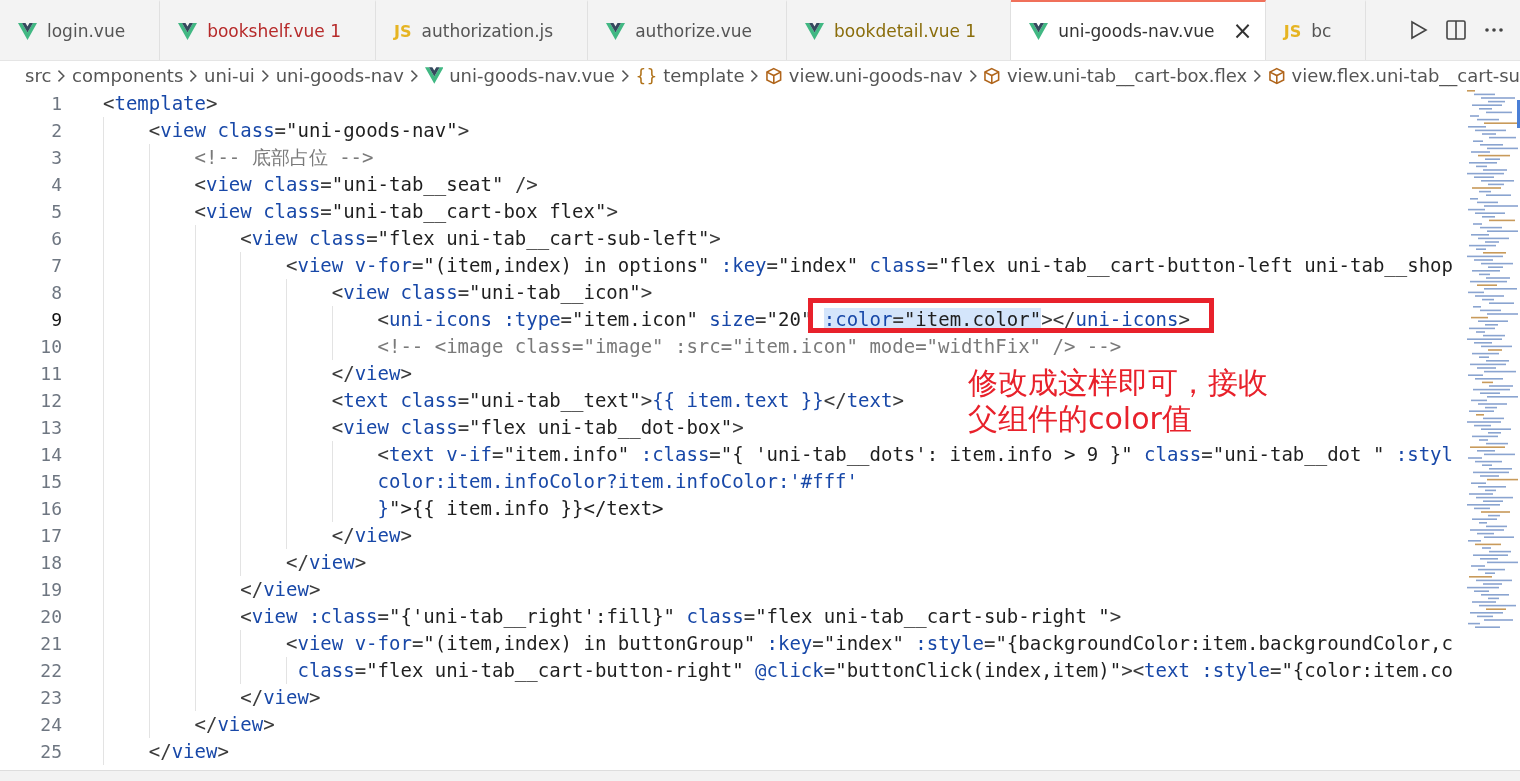 This screenshot has width=1520, height=781. I want to click on line-number: 19, so click(50, 590).